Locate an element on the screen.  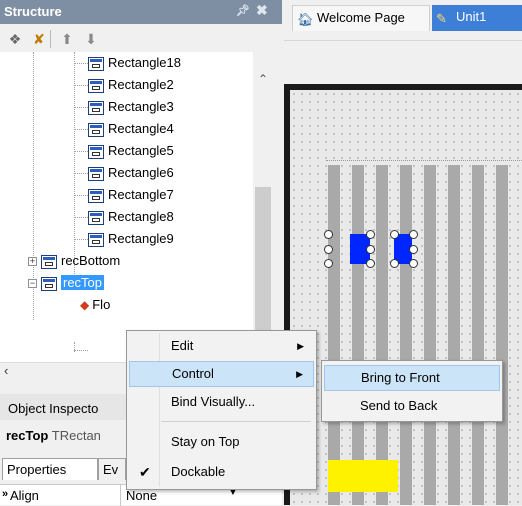
tree-item: Rectangle2 is located at coordinates (131, 85).